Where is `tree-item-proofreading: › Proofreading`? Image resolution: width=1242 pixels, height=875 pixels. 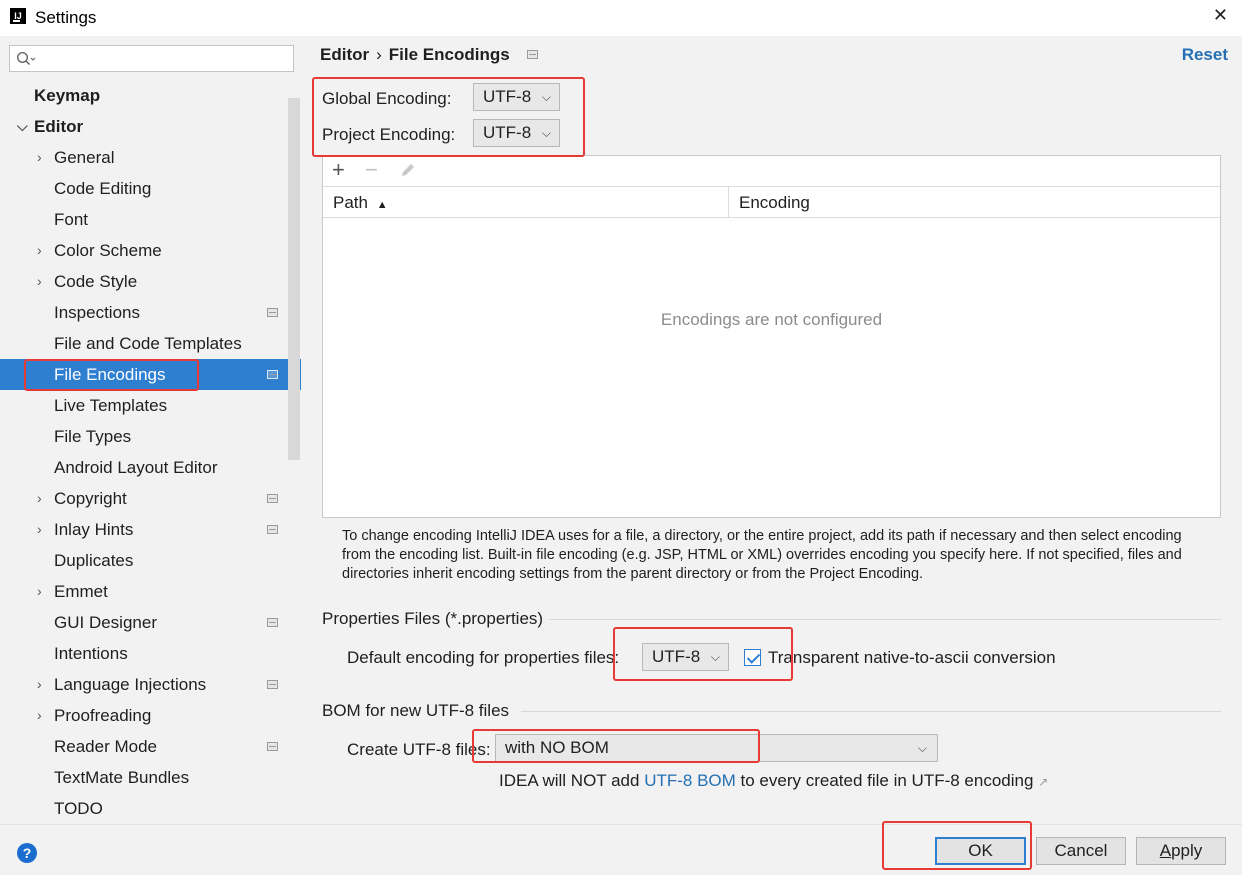 tree-item-proofreading: › Proofreading is located at coordinates (144, 715).